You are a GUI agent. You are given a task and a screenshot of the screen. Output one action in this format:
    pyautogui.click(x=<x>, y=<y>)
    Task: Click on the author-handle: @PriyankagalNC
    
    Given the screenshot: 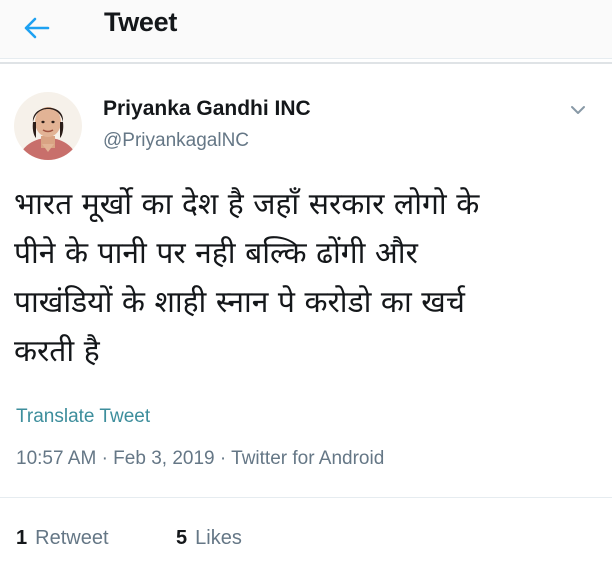 What is the action you would take?
    pyautogui.click(x=176, y=141)
    